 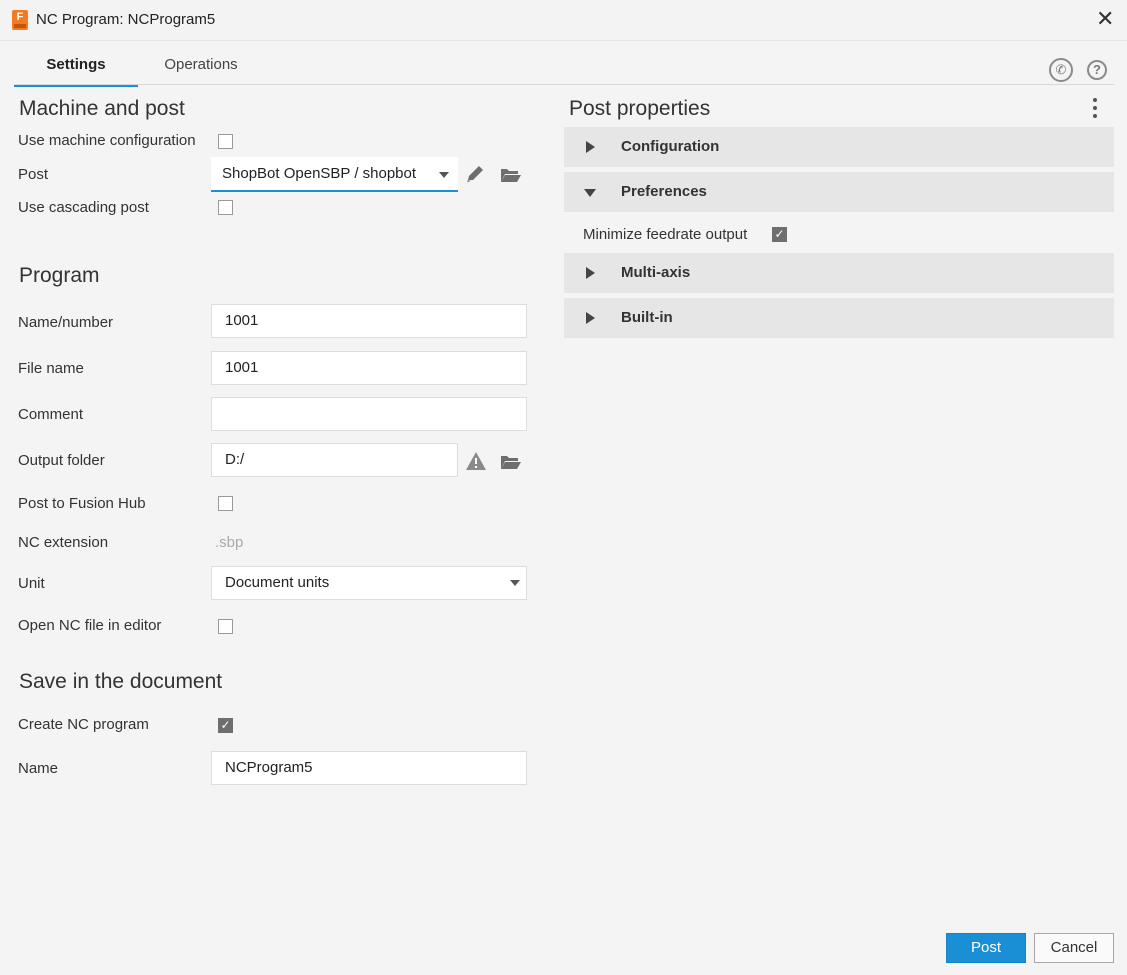 What do you see at coordinates (511, 175) in the screenshot?
I see `post-folder-open-icon` at bounding box center [511, 175].